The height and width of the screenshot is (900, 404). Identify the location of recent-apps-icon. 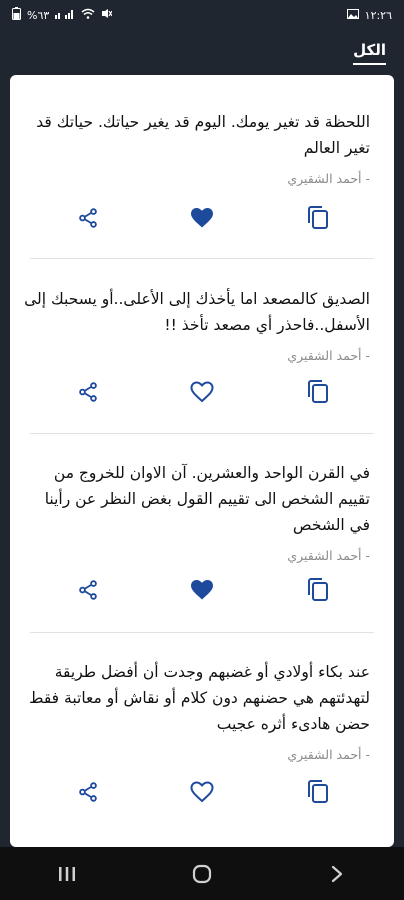
(67, 873).